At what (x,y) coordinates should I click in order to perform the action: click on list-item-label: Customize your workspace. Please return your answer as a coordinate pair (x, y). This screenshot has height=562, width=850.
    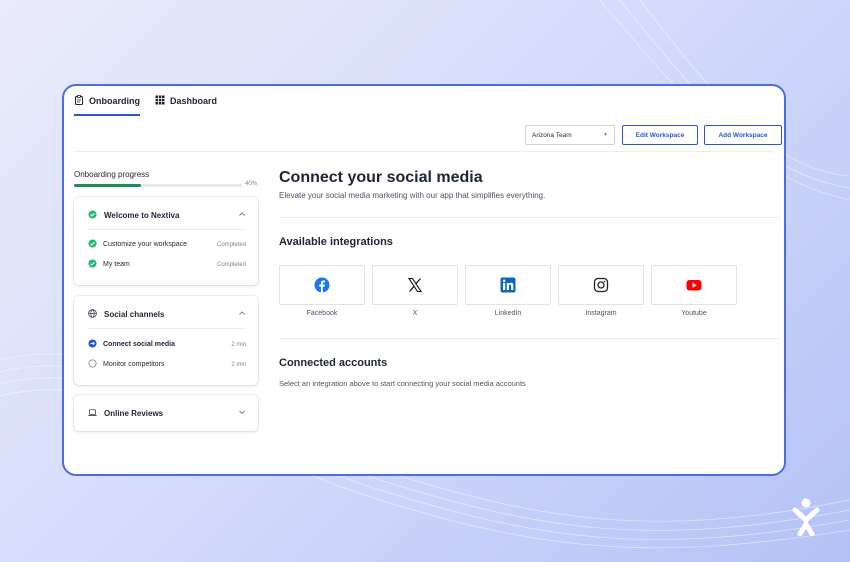
    Looking at the image, I should click on (145, 244).